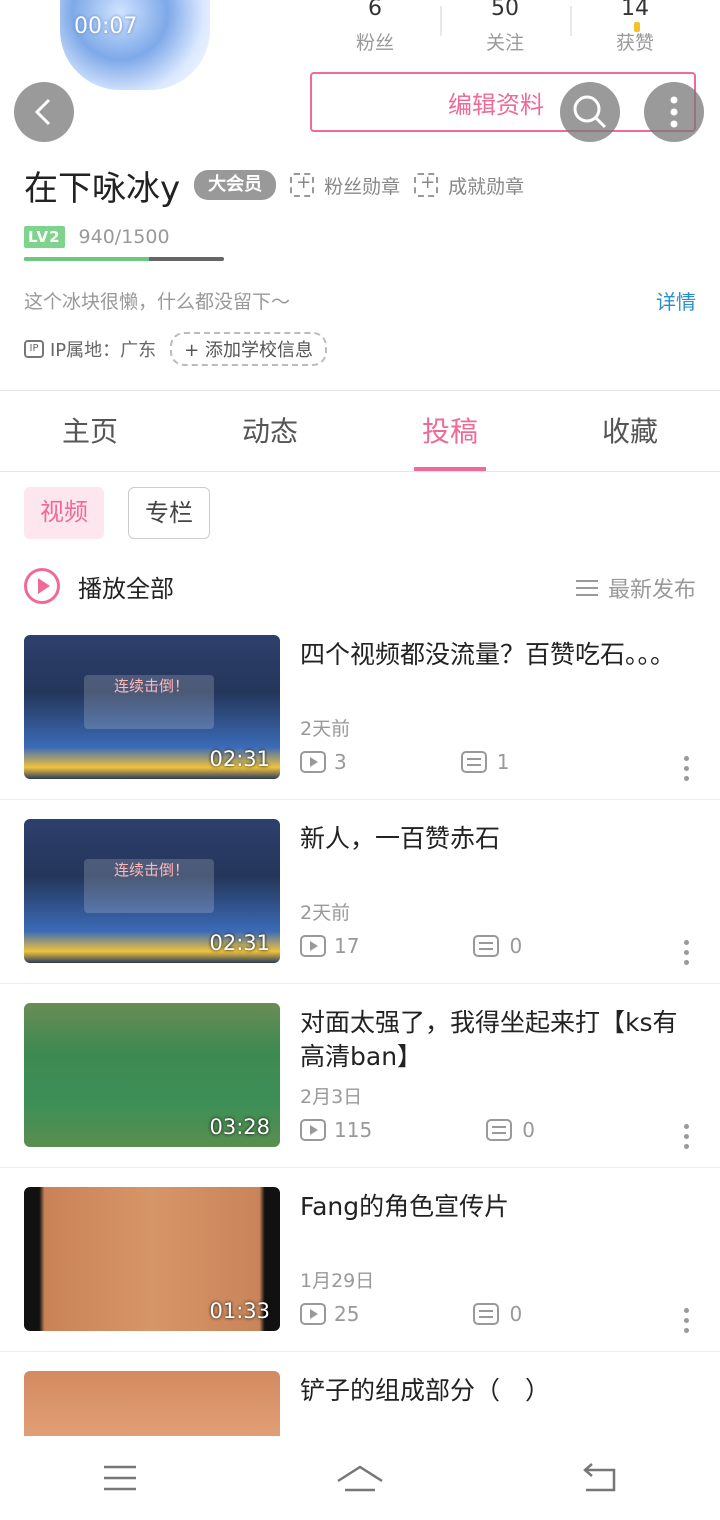  Describe the element at coordinates (239, 1311) in the screenshot. I see `video-duration: 01:33` at that location.